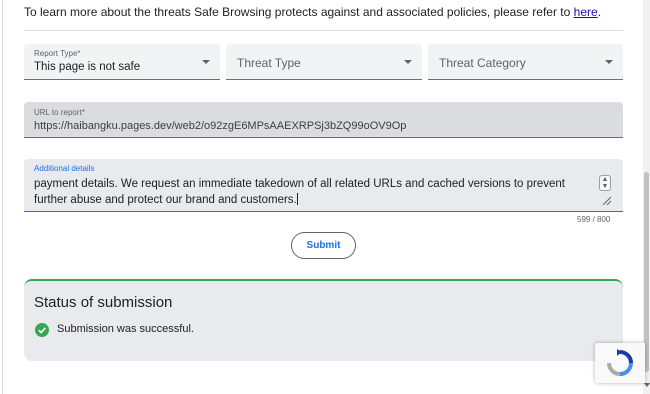 The height and width of the screenshot is (394, 650). What do you see at coordinates (646, 272) in the screenshot?
I see `scrollbar-thumb` at bounding box center [646, 272].